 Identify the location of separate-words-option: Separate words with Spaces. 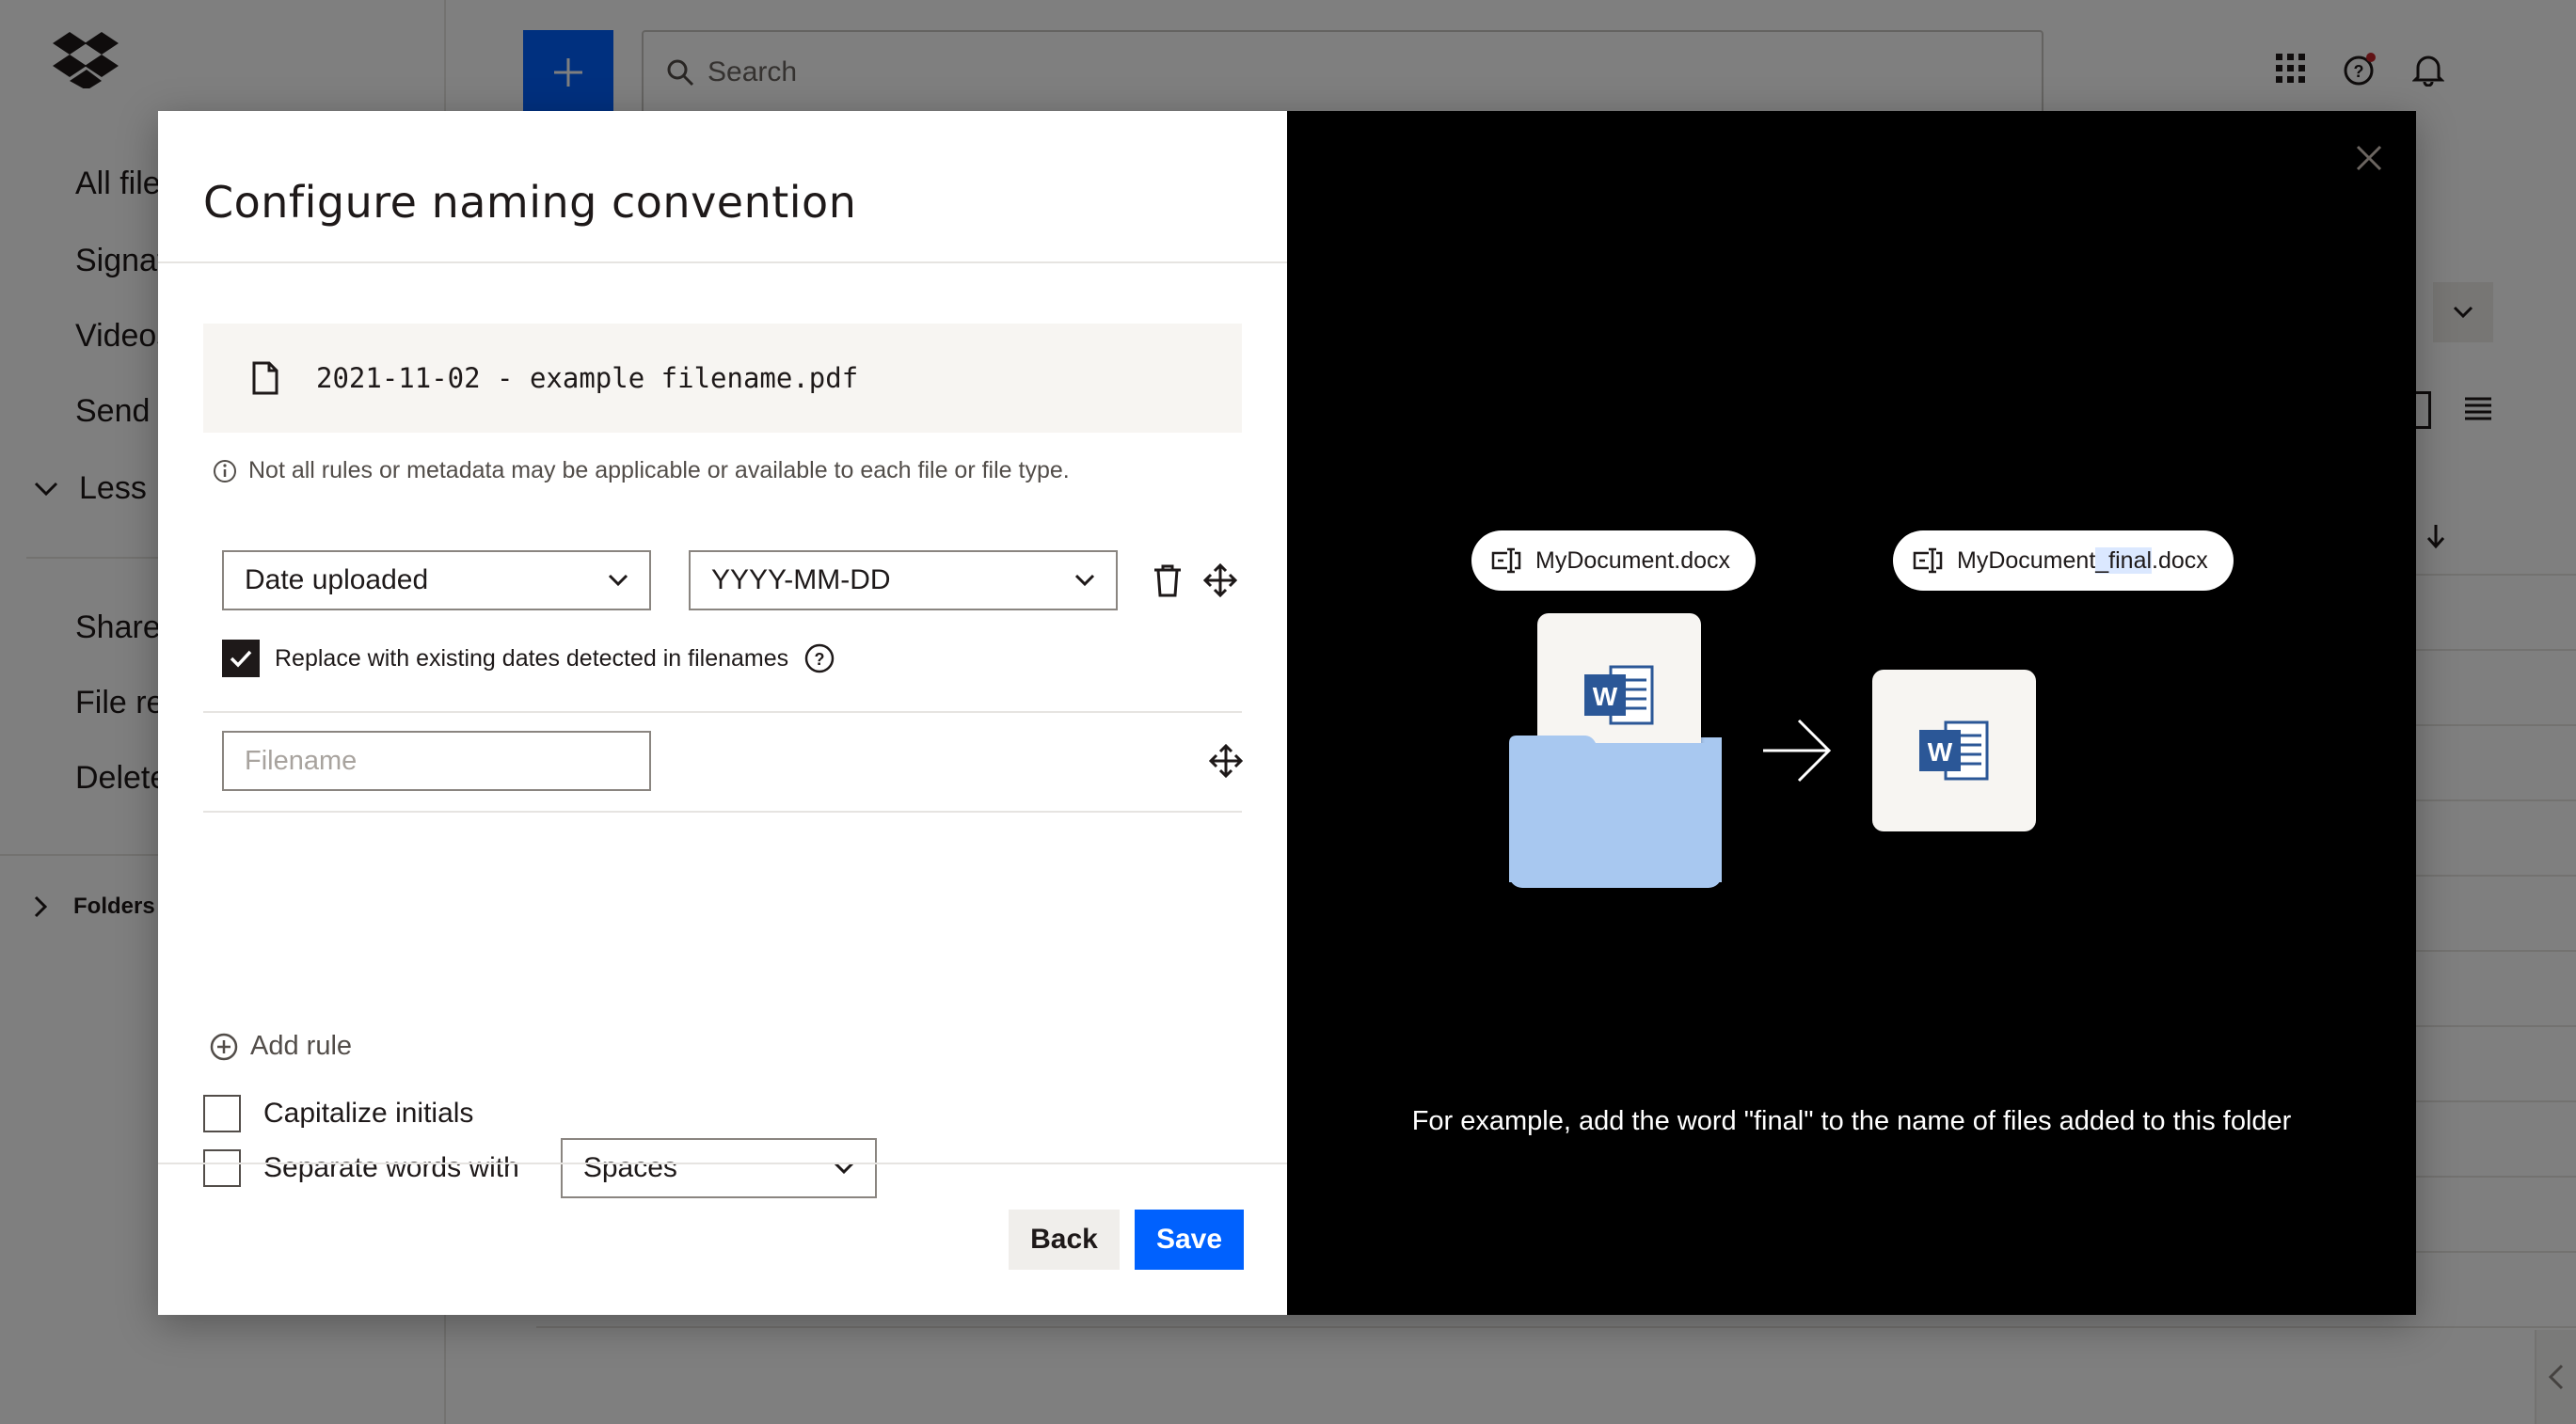
(540, 1168).